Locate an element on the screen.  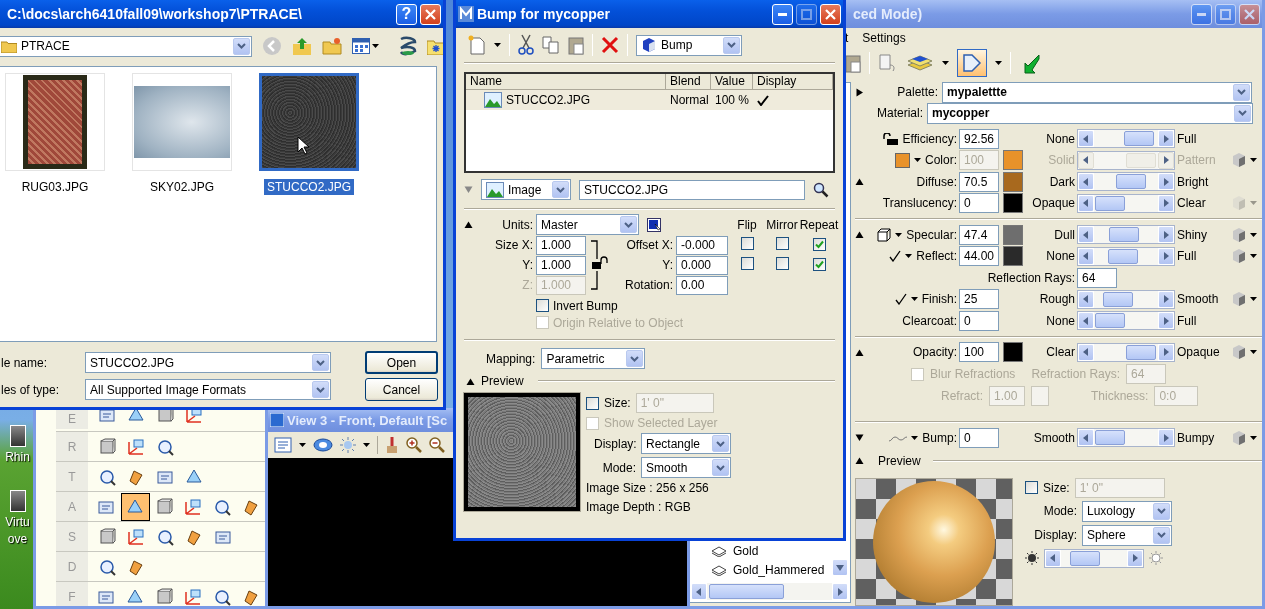
column-header: Name is located at coordinates (566, 81).